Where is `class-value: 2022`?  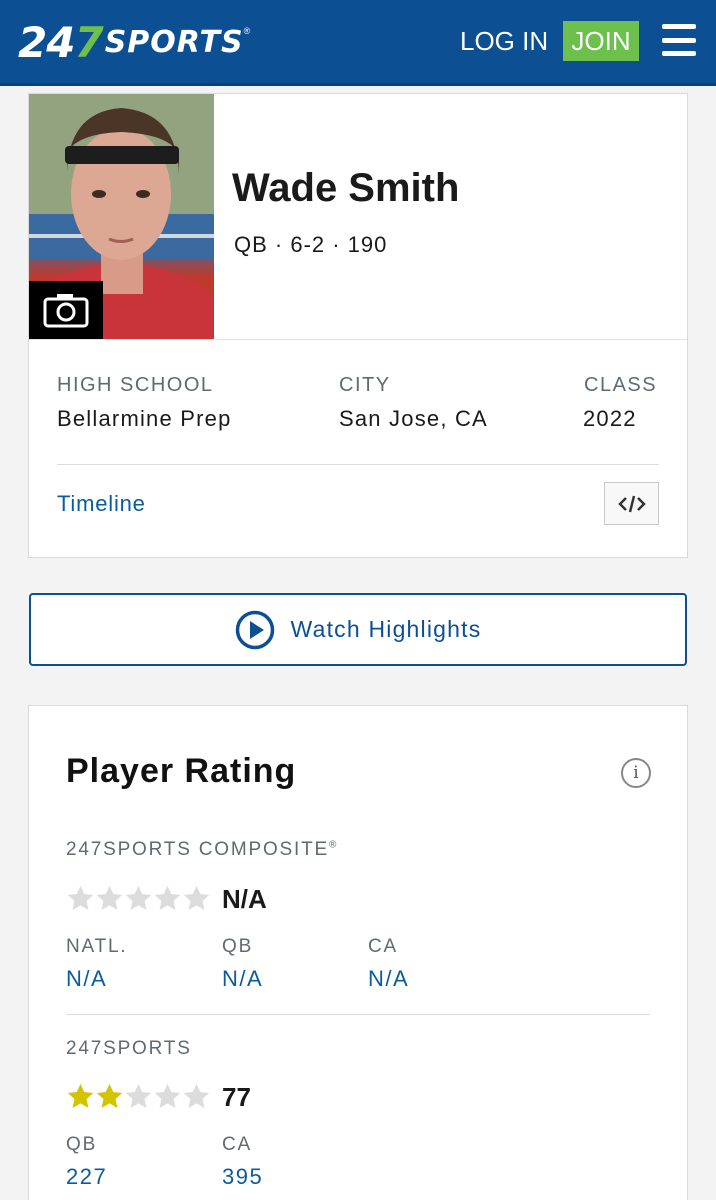 class-value: 2022 is located at coordinates (610, 418).